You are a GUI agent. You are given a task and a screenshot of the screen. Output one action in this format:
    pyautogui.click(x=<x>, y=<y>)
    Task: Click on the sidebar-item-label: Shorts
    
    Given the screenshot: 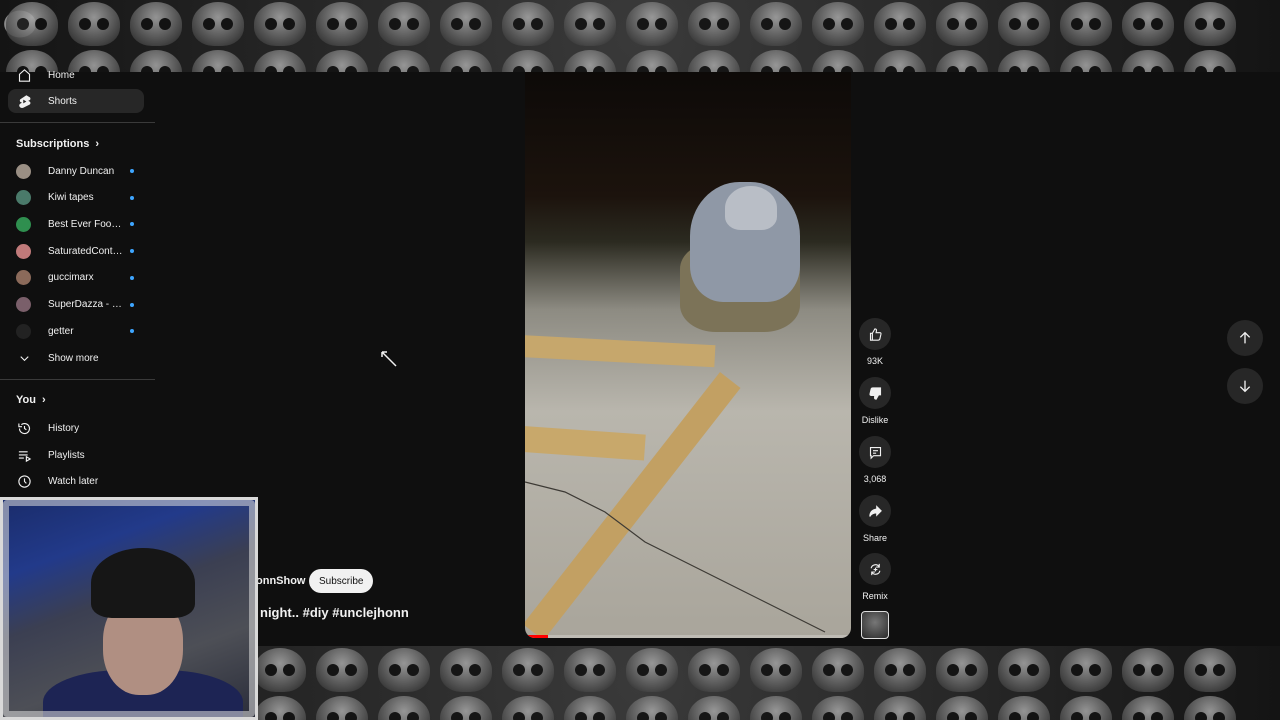 What is the action you would take?
    pyautogui.click(x=62, y=101)
    